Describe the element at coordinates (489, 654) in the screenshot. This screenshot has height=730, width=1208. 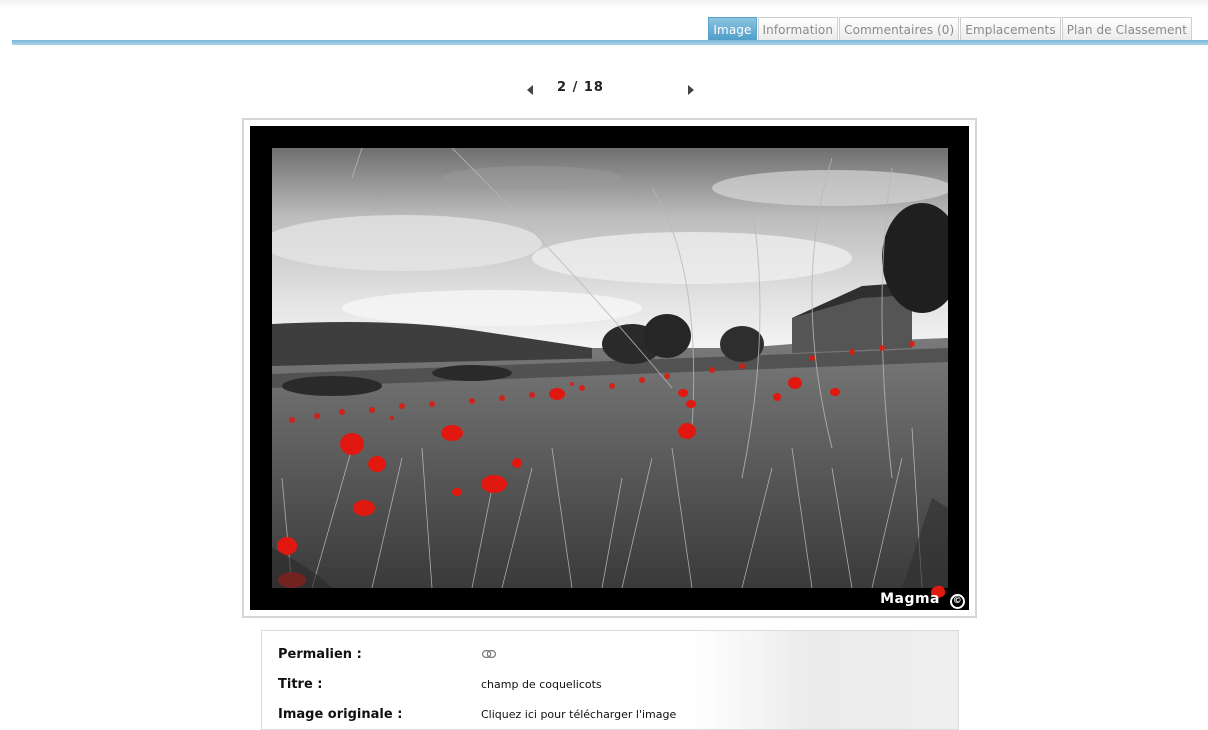
I see `chain-link-icon` at that location.